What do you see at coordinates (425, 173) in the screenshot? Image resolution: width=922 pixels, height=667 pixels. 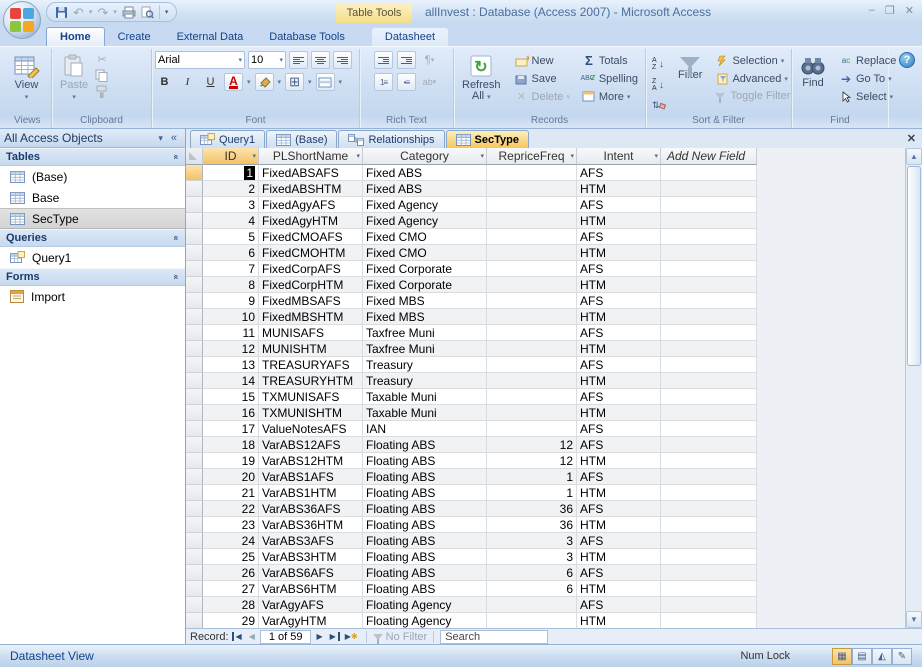 I see `cell: Fixed ABS` at bounding box center [425, 173].